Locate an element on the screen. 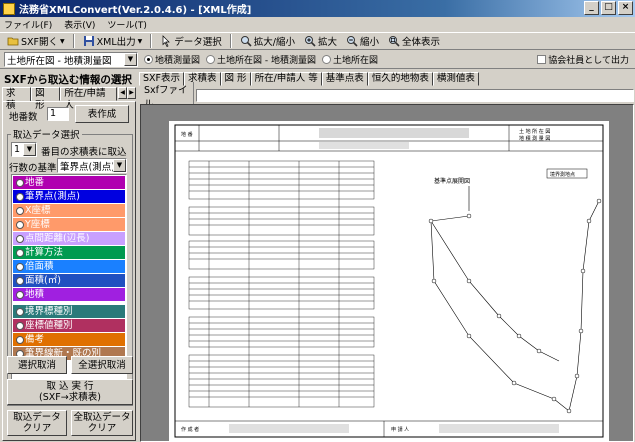 This screenshot has height=442, width=635. radio-survey: 地積測量図 is located at coordinates (172, 59).